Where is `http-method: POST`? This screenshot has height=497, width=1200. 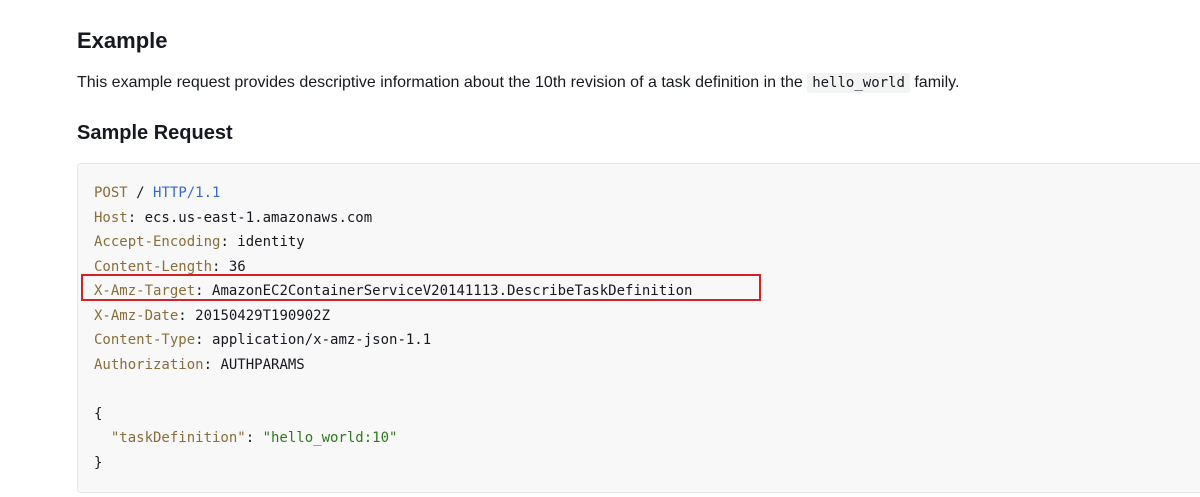 http-method: POST is located at coordinates (111, 193).